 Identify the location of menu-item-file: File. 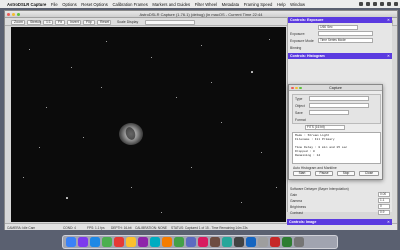
(54, 4).